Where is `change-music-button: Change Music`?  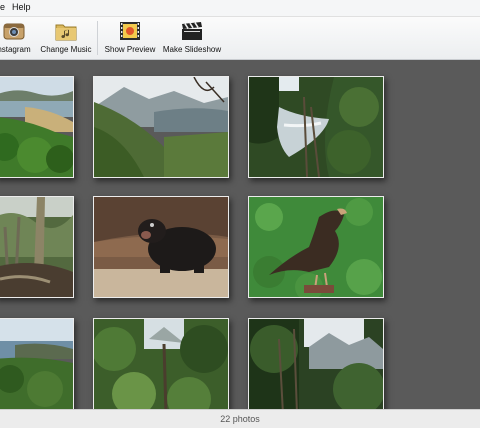
change-music-button: Change Music is located at coordinates (66, 38).